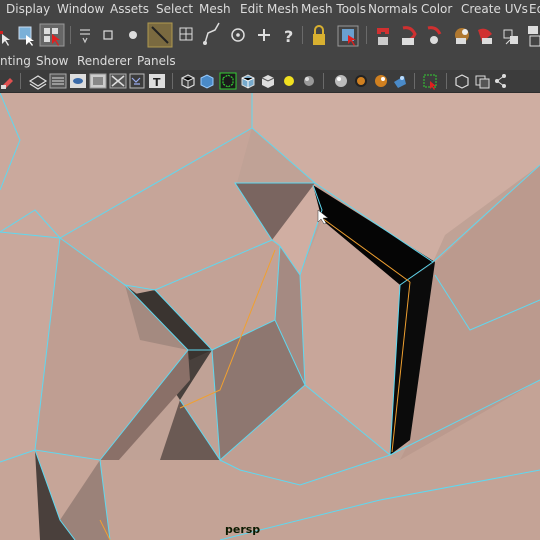 The height and width of the screenshot is (540, 540). I want to click on help-icon: ?, so click(288, 36).